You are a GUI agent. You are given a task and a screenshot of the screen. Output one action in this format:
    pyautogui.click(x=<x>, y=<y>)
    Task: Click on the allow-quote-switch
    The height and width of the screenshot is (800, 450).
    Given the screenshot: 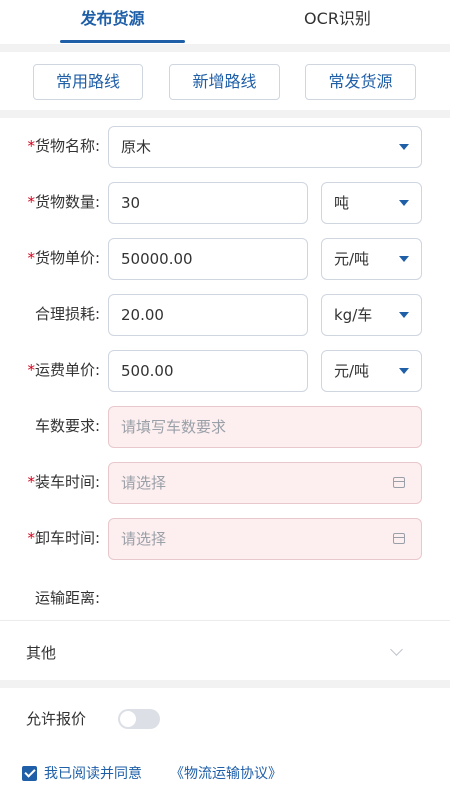 What is the action you would take?
    pyautogui.click(x=139, y=719)
    